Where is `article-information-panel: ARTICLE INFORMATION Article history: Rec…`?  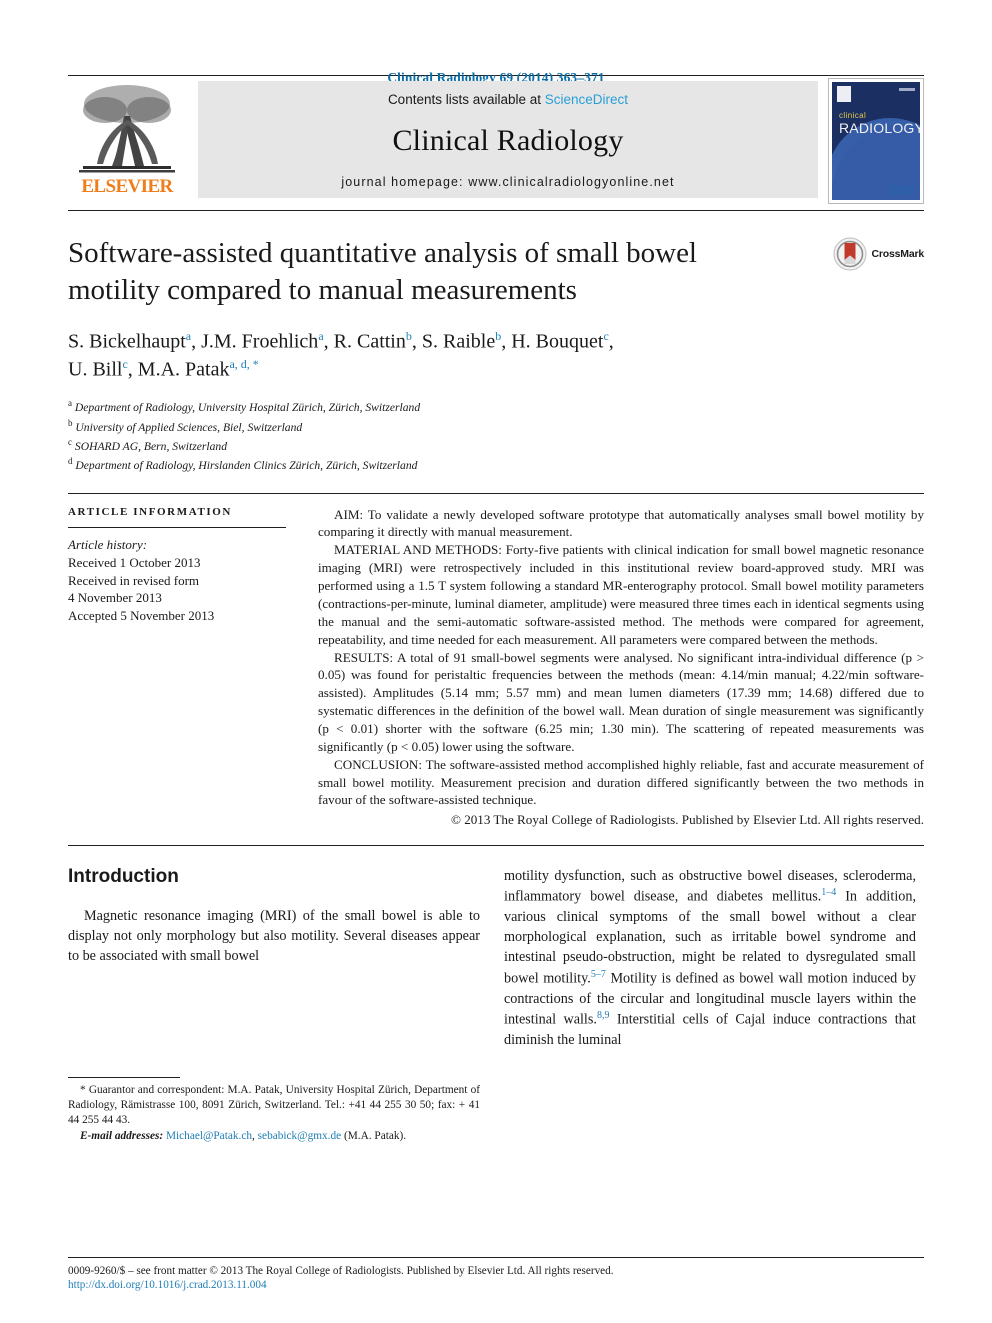 article-information-panel: ARTICLE INFORMATION Article history: Rec… is located at coordinates (193, 667).